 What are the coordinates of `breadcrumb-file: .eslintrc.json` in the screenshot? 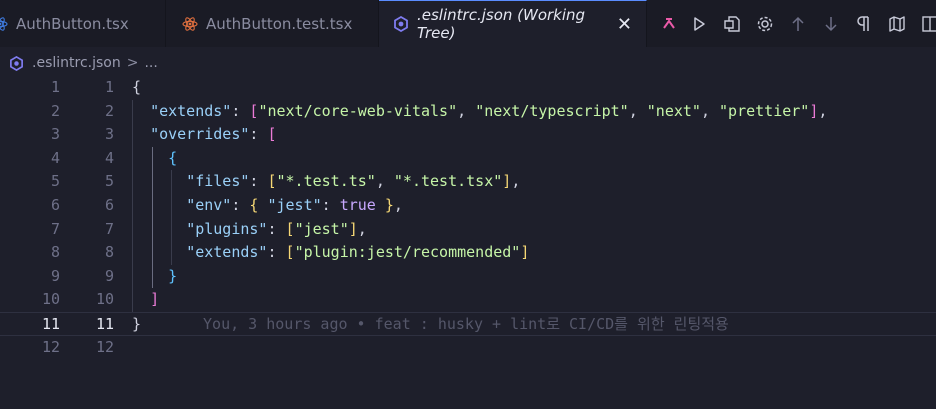 It's located at (76, 63).